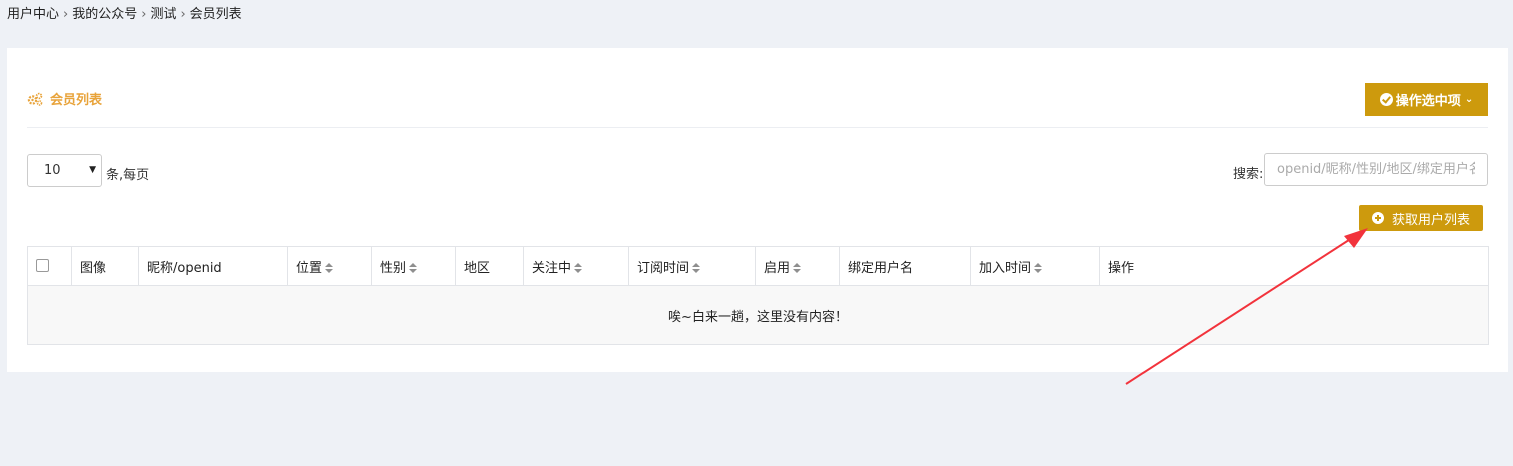 This screenshot has height=466, width=1513. I want to click on col-gender: 性别, so click(413, 266).